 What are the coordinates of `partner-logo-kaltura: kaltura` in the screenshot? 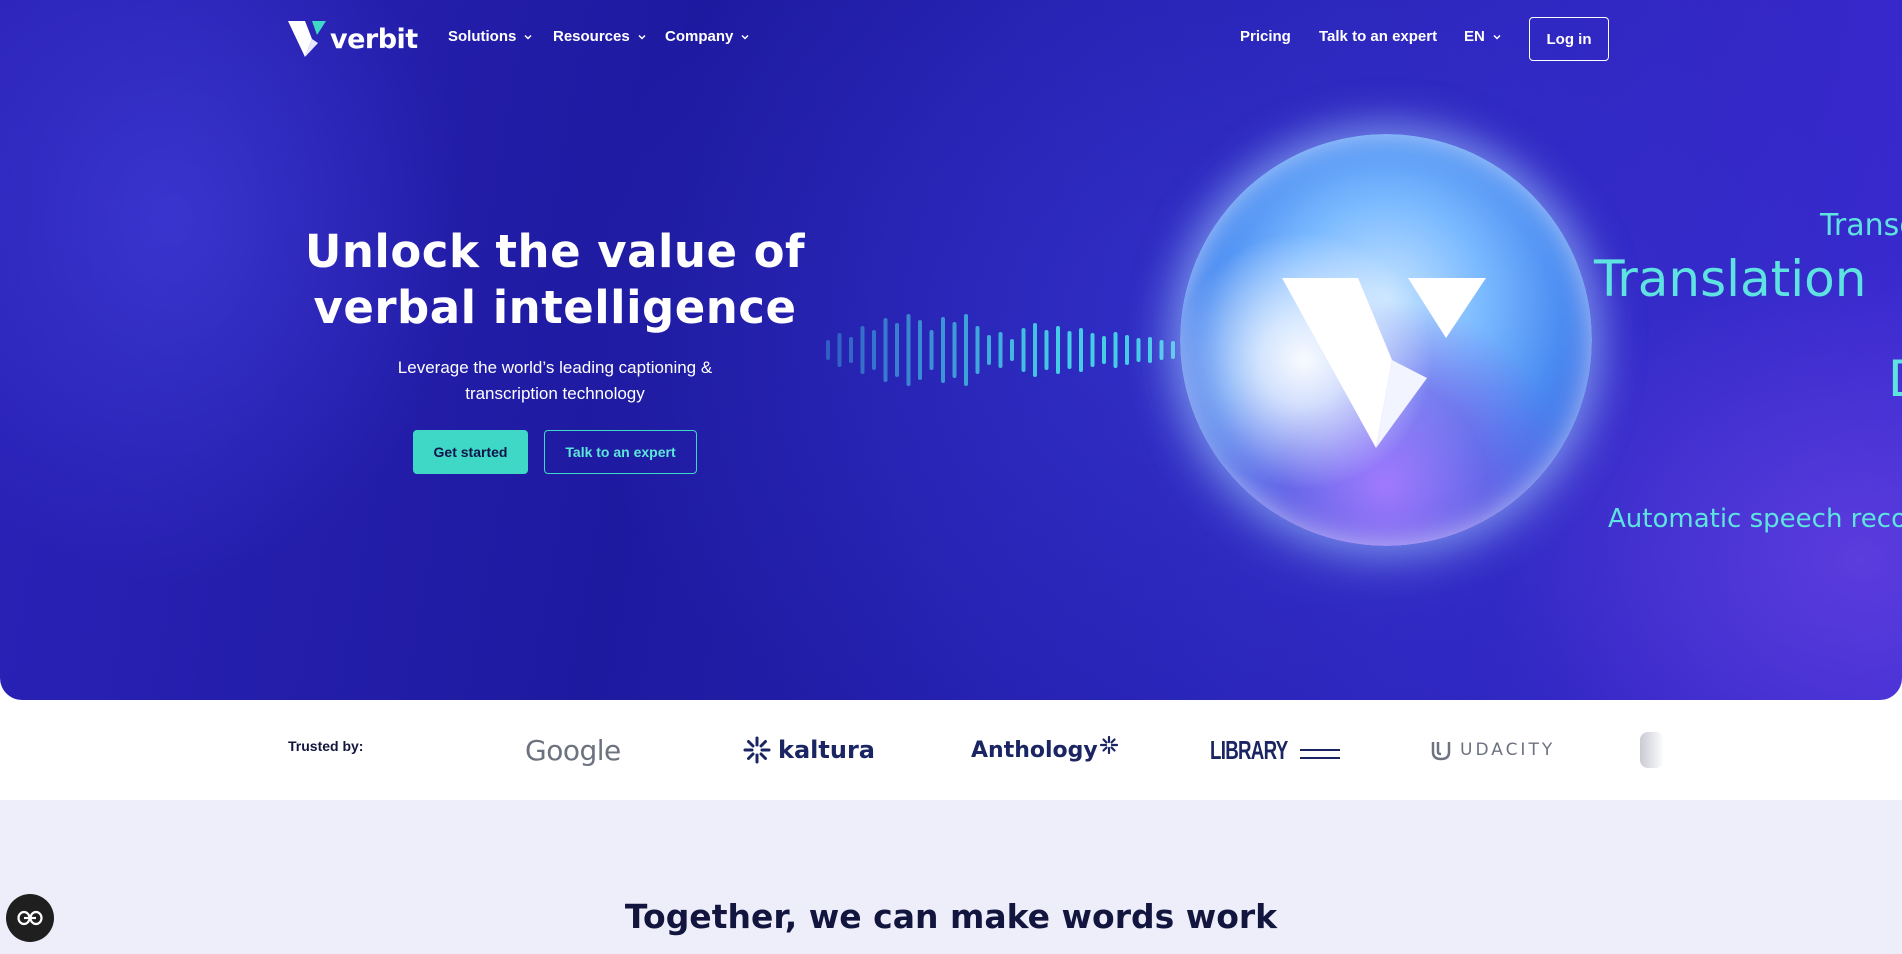 It's located at (808, 750).